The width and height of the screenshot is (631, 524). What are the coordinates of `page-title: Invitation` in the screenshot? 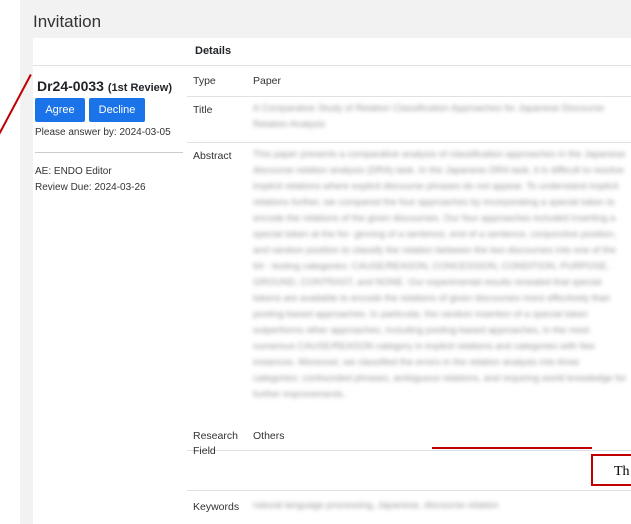 It's located at (67, 21).